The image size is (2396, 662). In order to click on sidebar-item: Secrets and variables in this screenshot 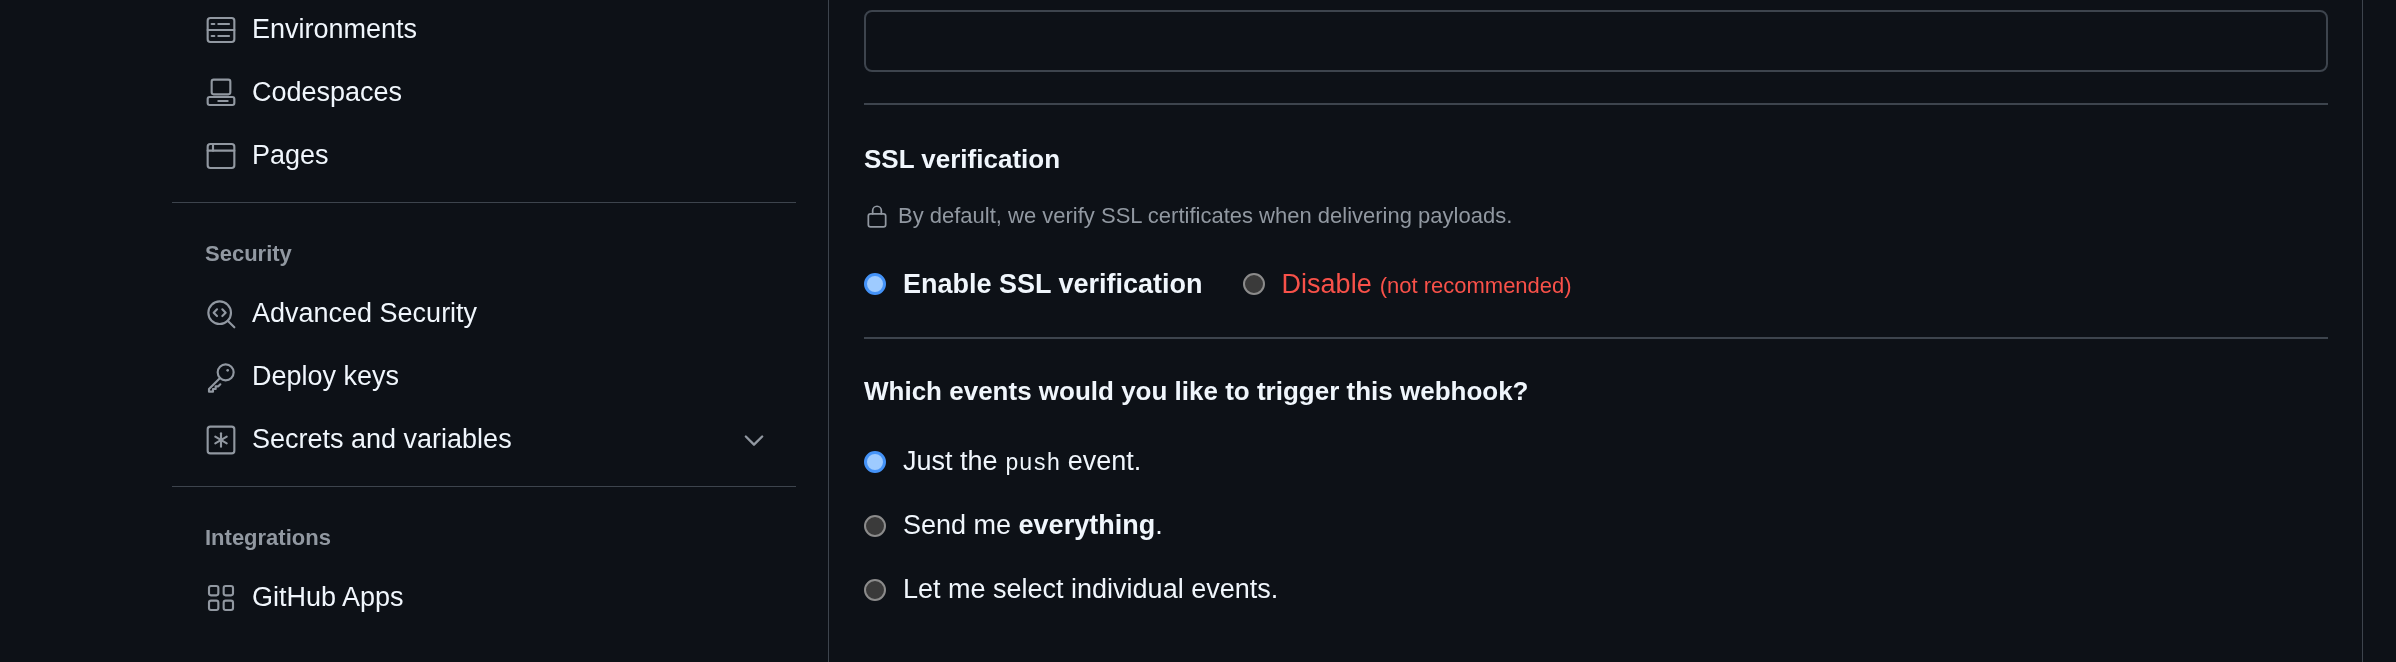, I will do `click(484, 439)`.